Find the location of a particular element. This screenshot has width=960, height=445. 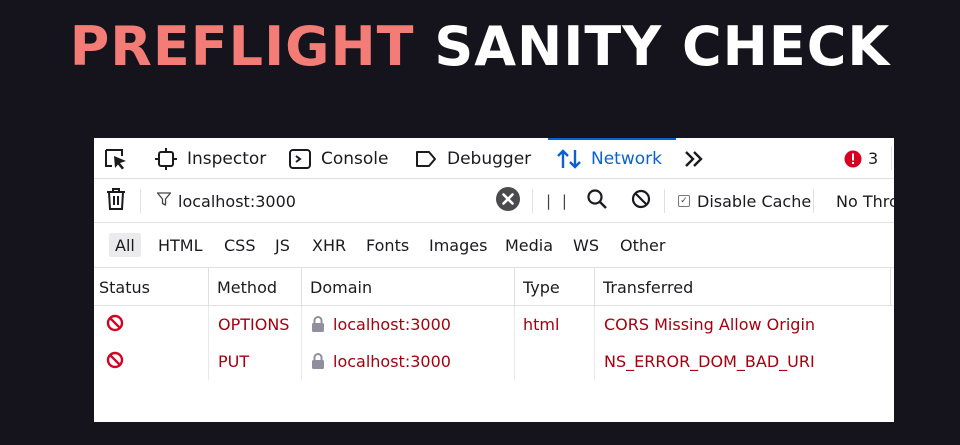

tab-network-label: Network is located at coordinates (626, 158).